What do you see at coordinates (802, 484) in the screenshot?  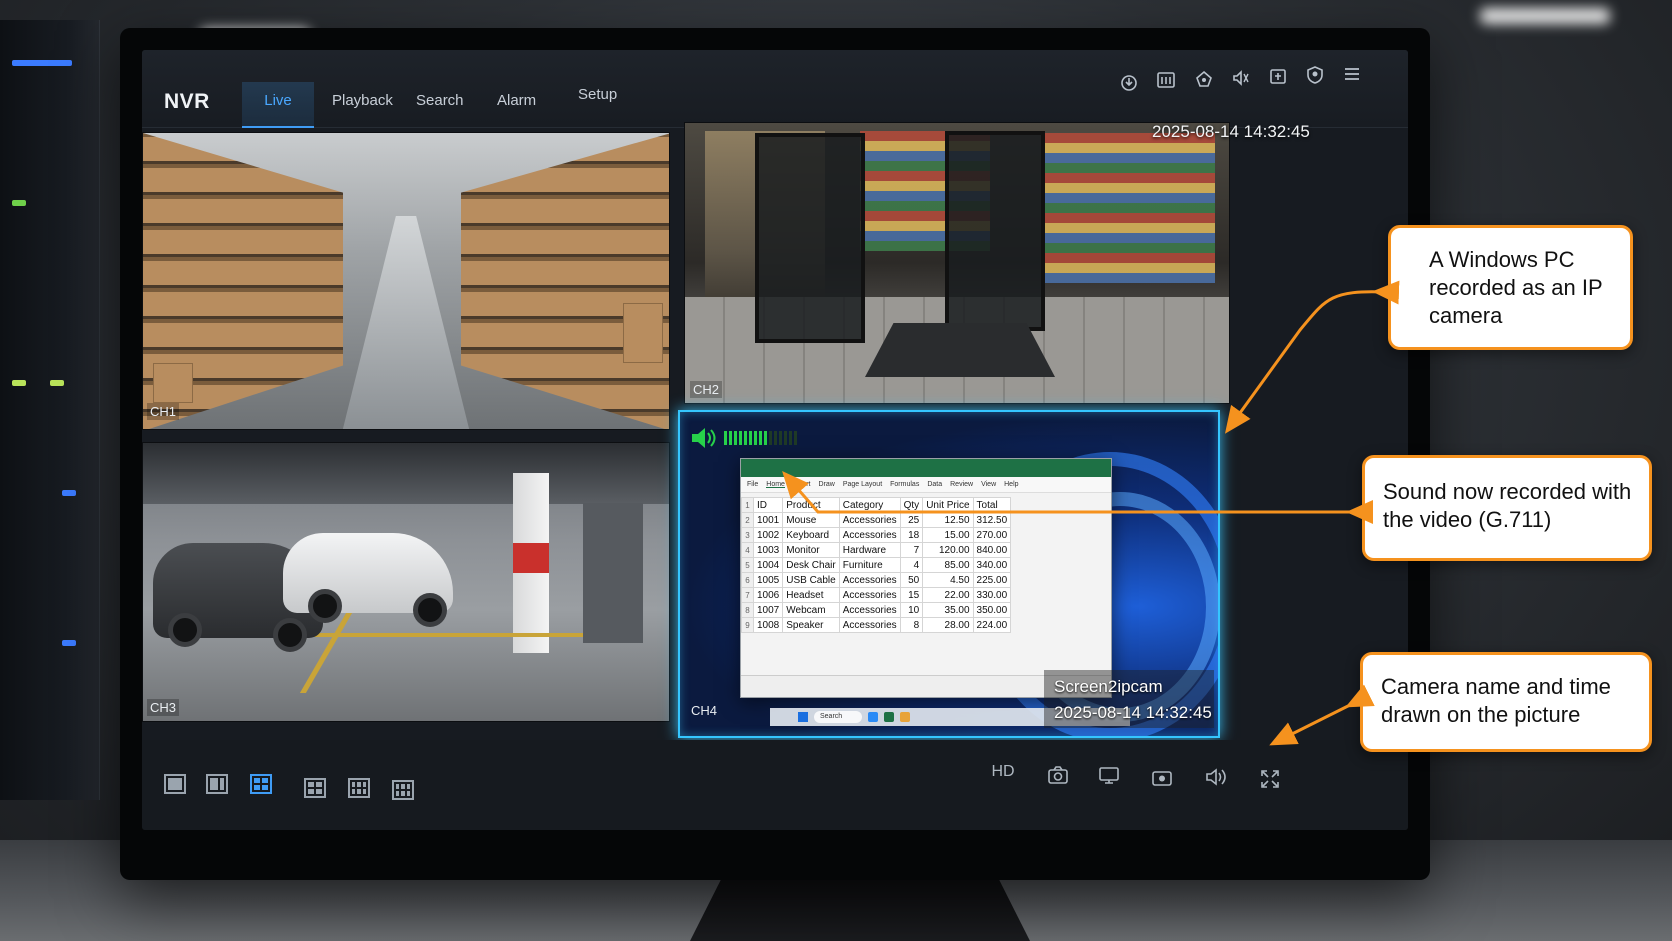 I see `ribbon-tab: Insert` at bounding box center [802, 484].